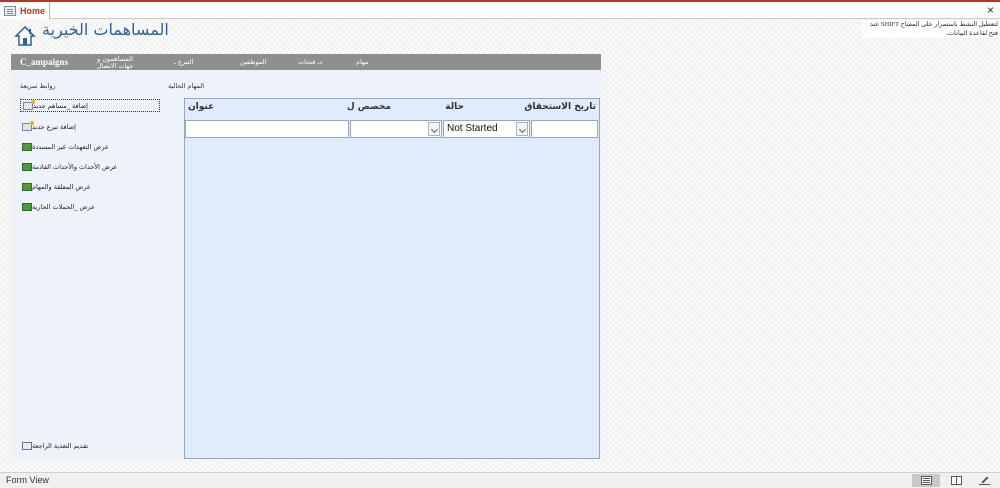 Image resolution: width=1000 pixels, height=488 pixels. I want to click on layout-view-icon, so click(956, 480).